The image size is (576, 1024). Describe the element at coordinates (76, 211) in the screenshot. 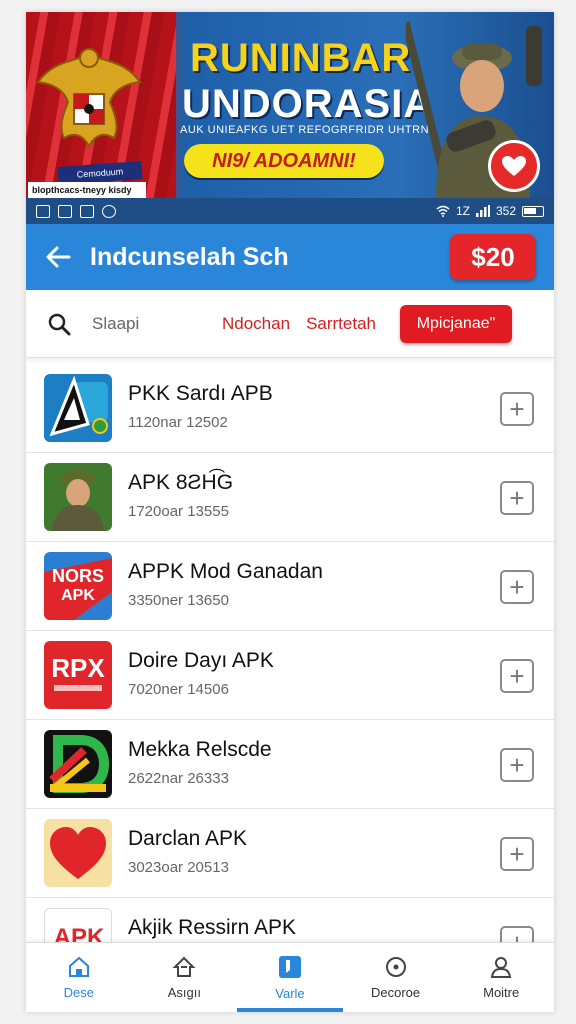

I see `notification-icons` at that location.